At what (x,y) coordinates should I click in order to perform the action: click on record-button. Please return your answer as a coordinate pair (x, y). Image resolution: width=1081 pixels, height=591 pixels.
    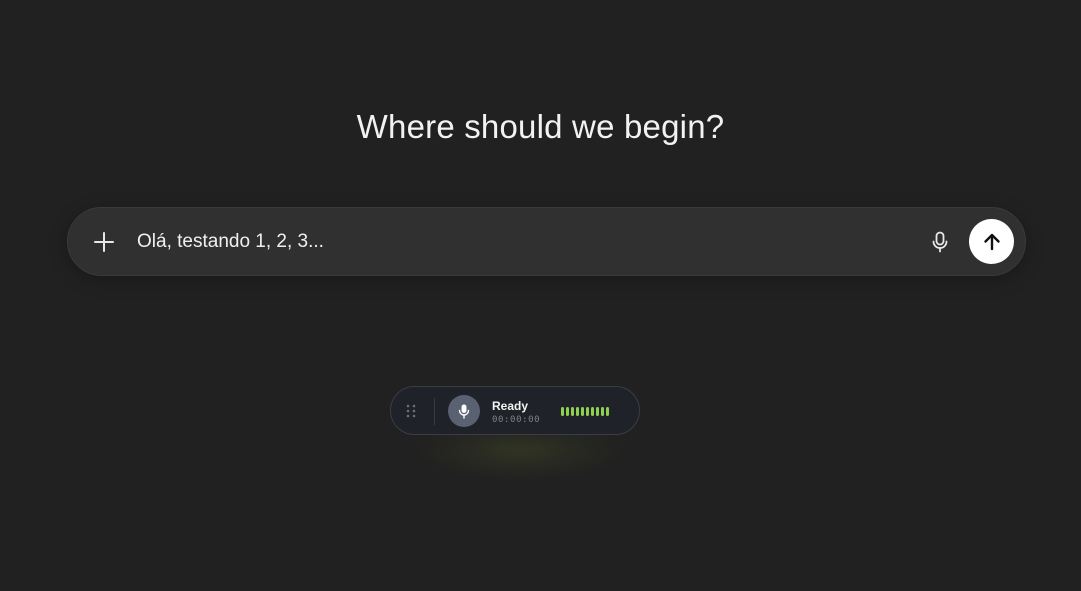
    Looking at the image, I should click on (464, 411).